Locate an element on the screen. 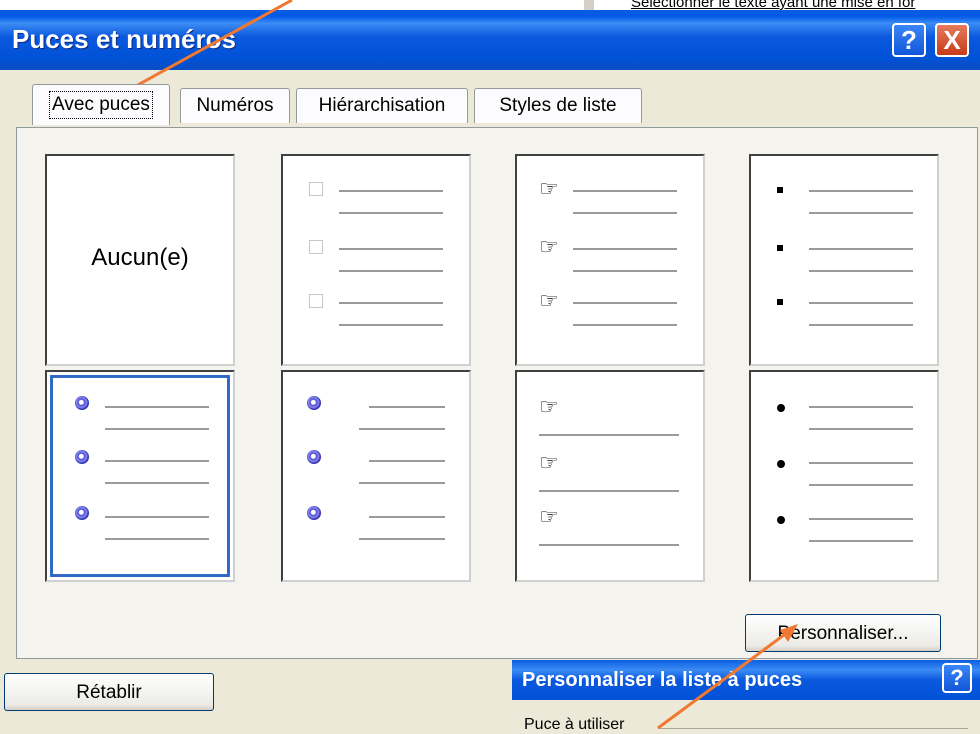  tab-label: Avec puces is located at coordinates (101, 105).